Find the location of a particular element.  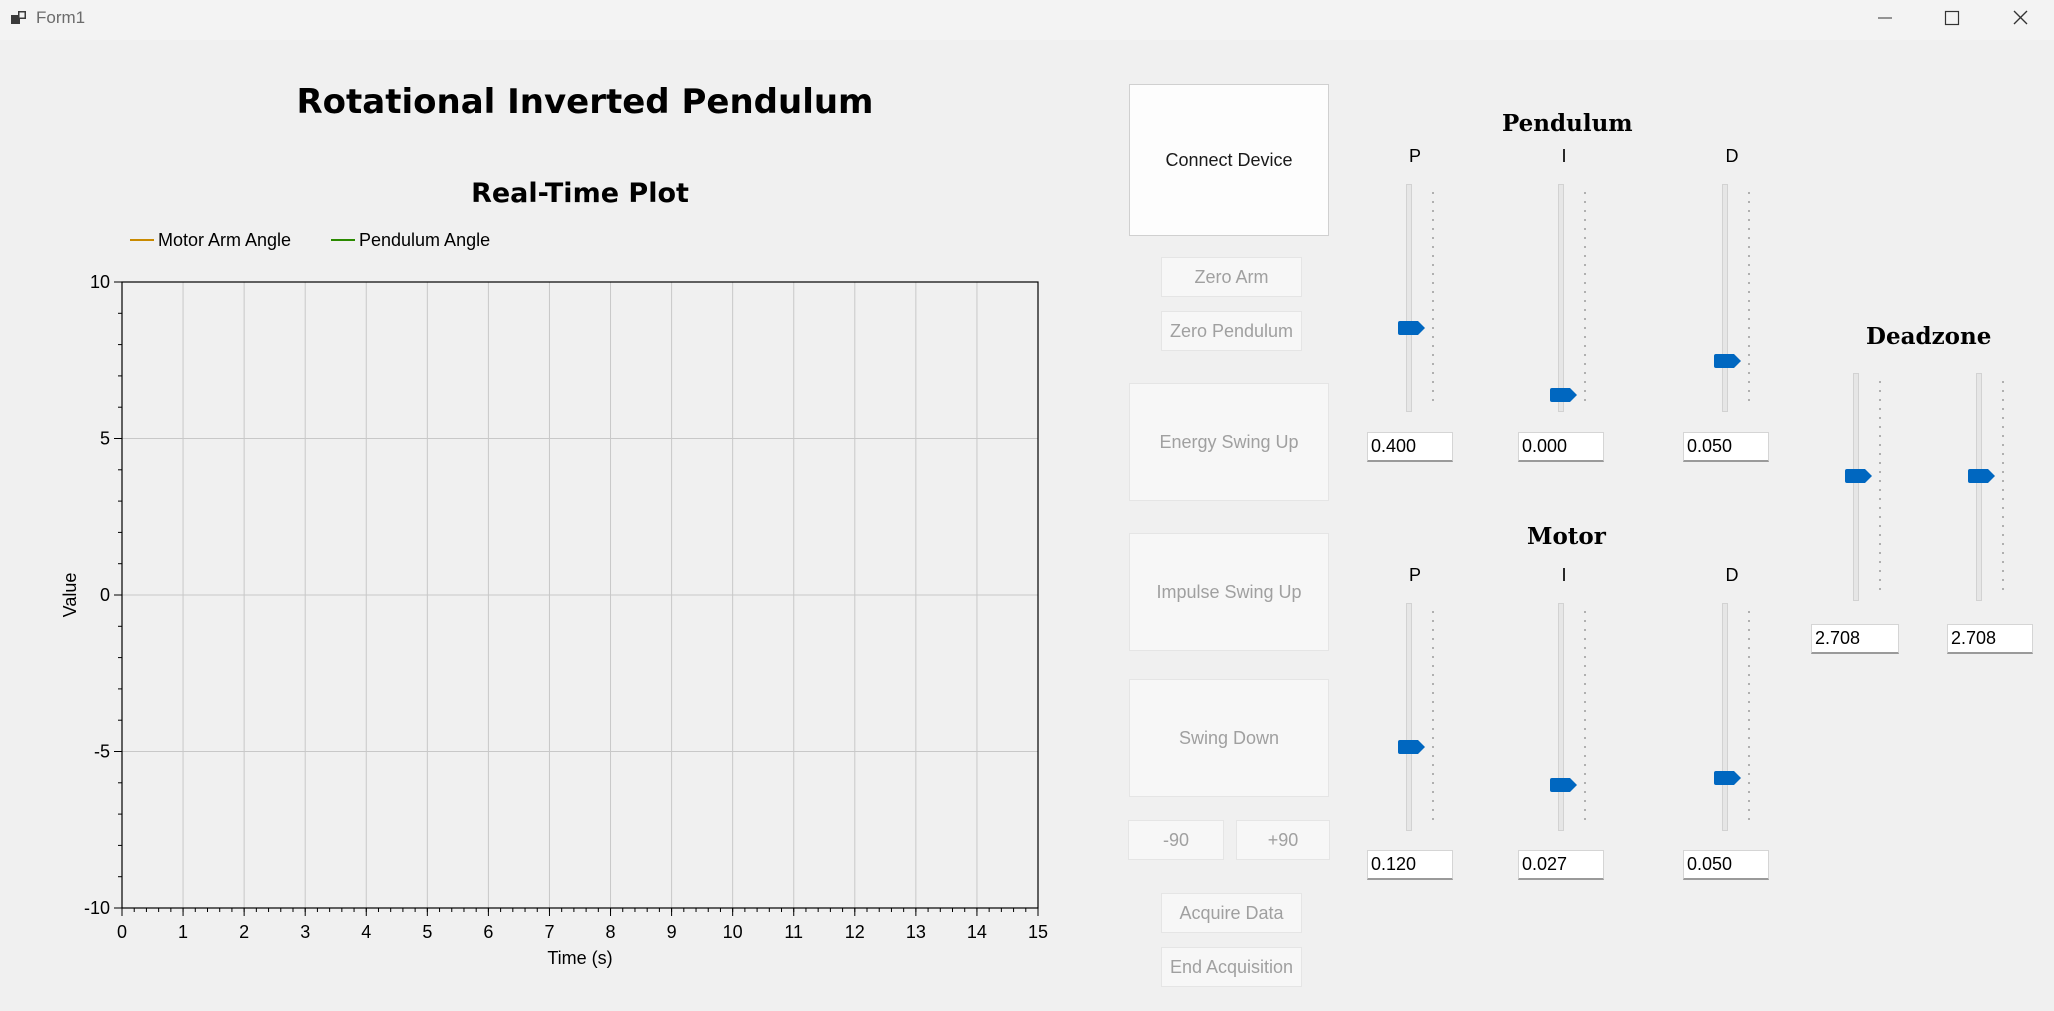

pendulum-p-label: P is located at coordinates (1414, 156).